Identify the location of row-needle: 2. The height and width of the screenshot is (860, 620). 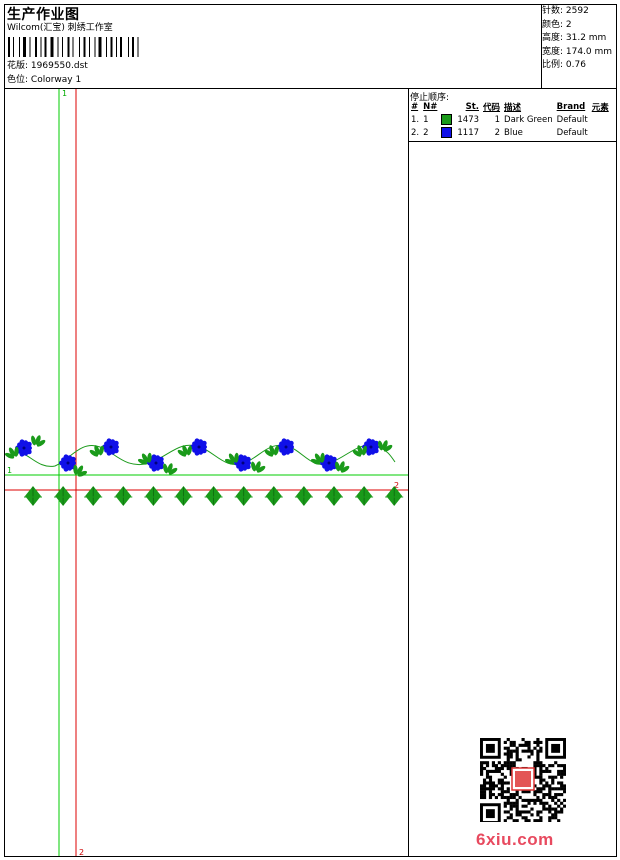
(426, 132).